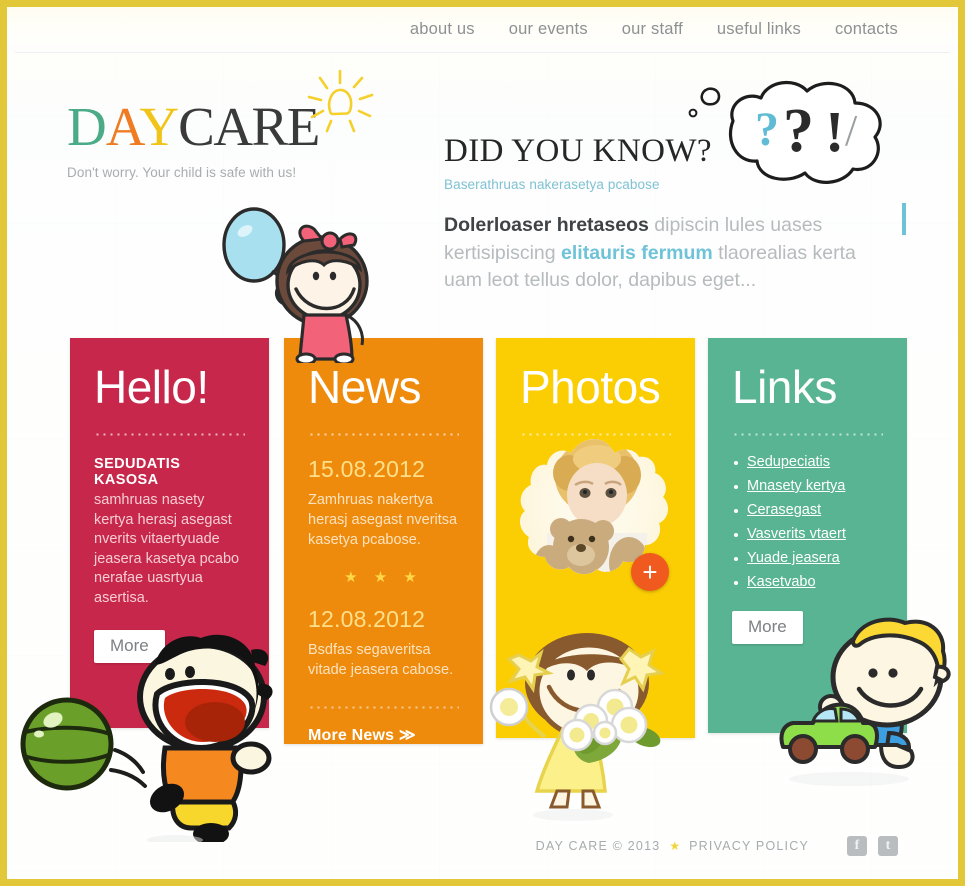 The image size is (965, 886). I want to click on nav-item-useful-links: useful links, so click(759, 29).